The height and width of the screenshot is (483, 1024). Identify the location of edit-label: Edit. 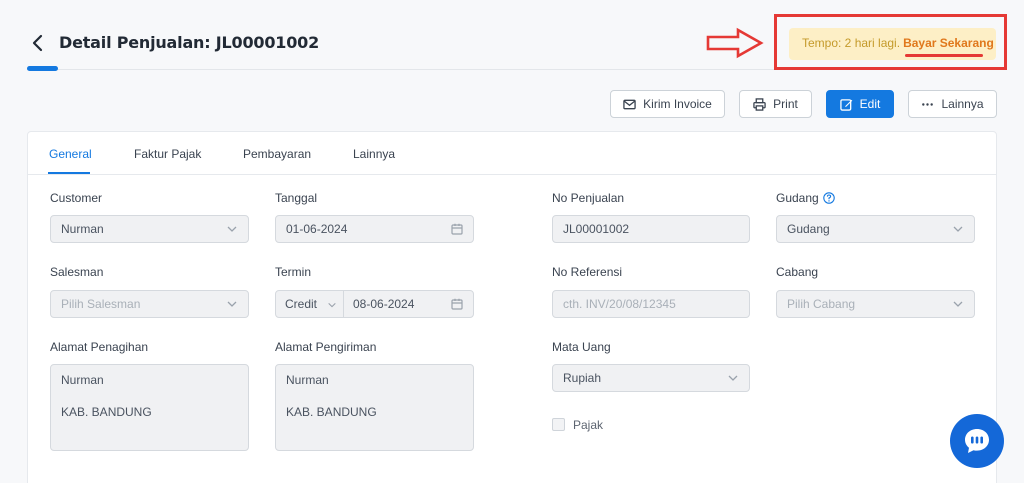
(870, 104).